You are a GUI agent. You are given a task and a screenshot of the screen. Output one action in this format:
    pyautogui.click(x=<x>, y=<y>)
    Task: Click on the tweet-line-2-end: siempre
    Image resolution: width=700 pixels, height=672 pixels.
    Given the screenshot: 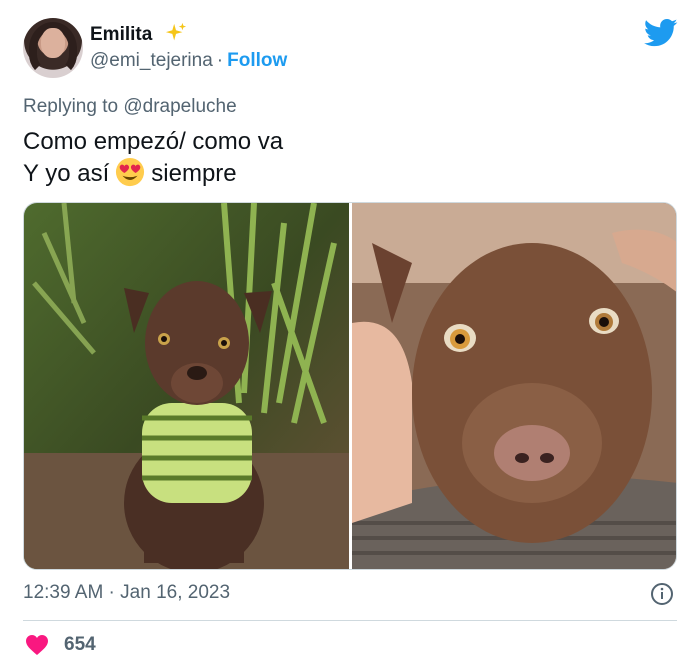 What is the action you would take?
    pyautogui.click(x=194, y=173)
    